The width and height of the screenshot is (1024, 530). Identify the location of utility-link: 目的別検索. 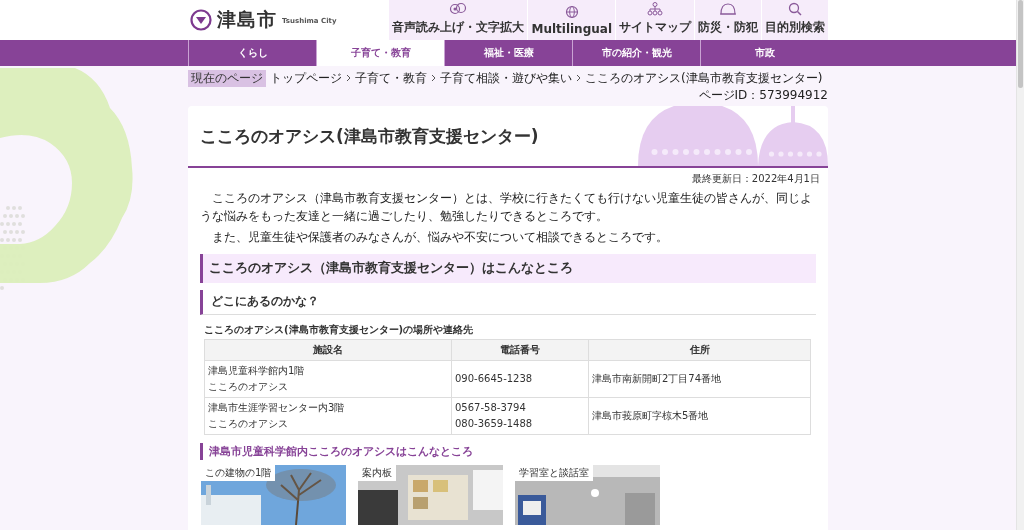
(795, 20).